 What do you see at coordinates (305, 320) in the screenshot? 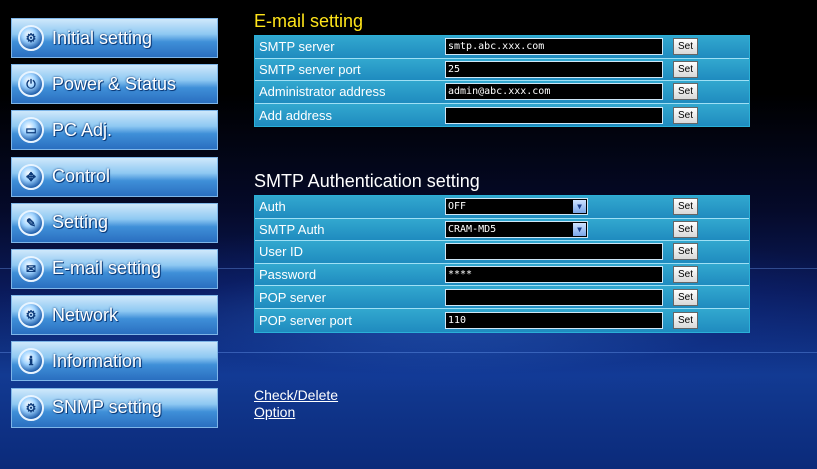
I see `row-label-pop-server-port: POP server port` at bounding box center [305, 320].